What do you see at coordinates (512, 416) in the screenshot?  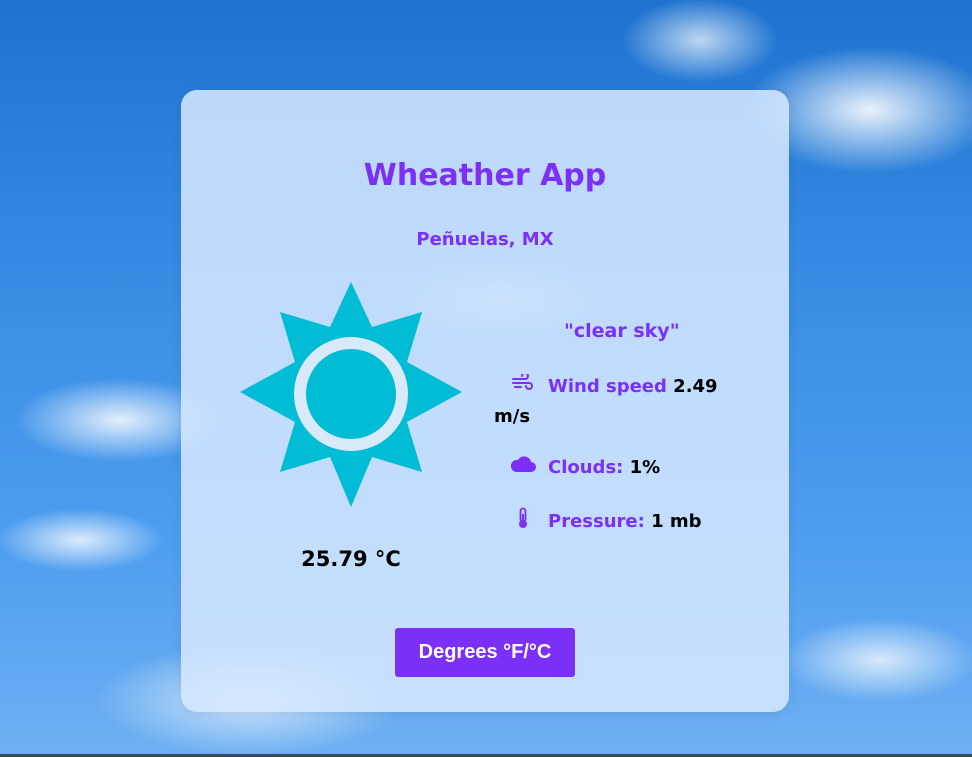 I see `wind-speed-unit: m/s` at bounding box center [512, 416].